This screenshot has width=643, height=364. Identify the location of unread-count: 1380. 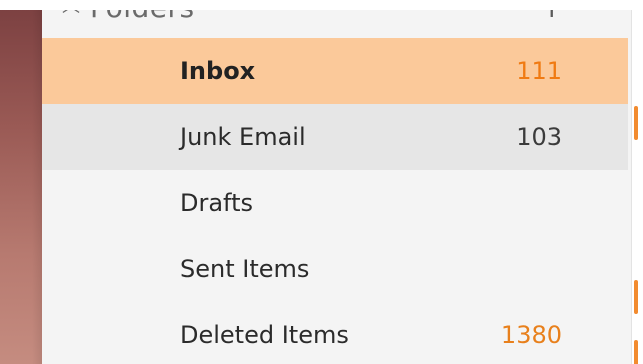
(531, 335).